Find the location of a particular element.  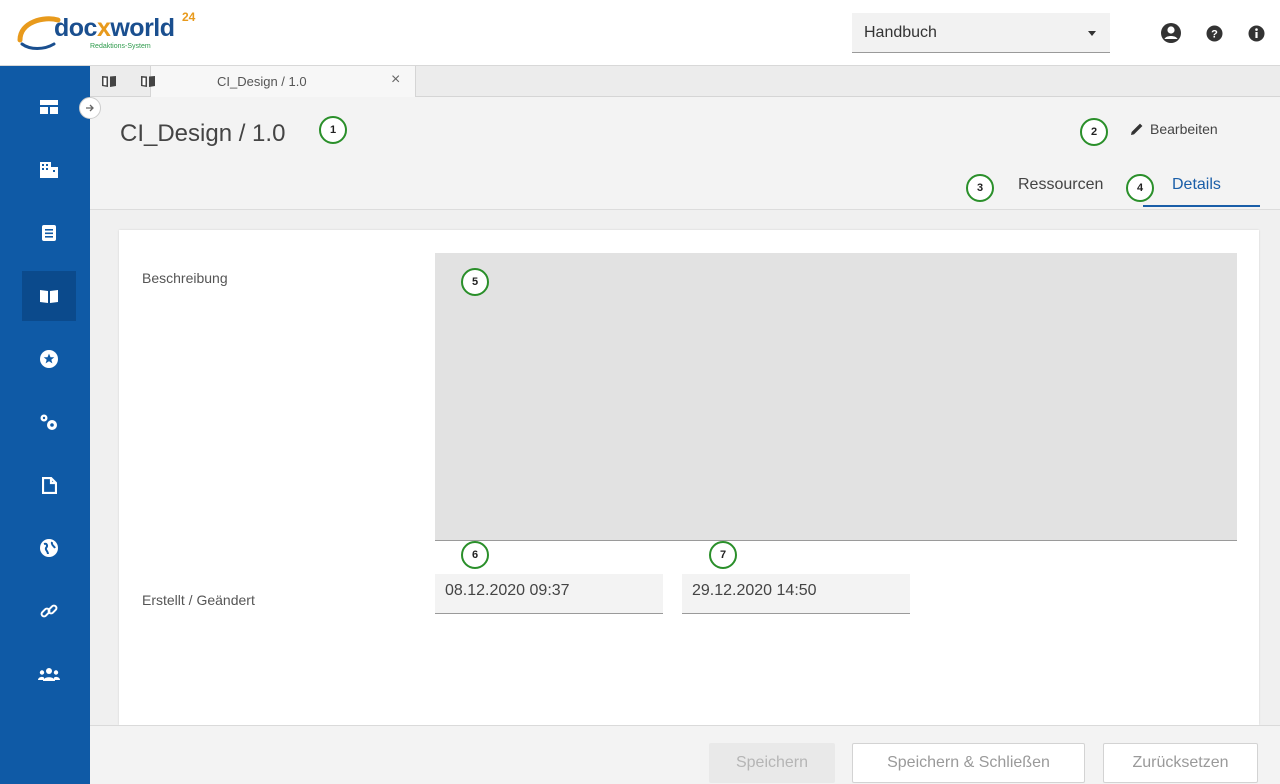

created-date-field: 08.12.2020 09:37 is located at coordinates (549, 594).